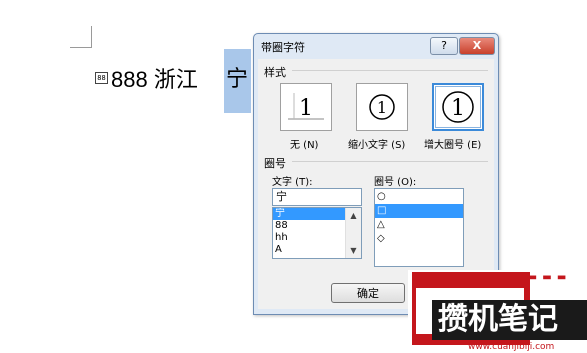 The height and width of the screenshot is (353, 587). What do you see at coordinates (395, 182) in the screenshot?
I see `circle-field-label: 圈号 (O):` at bounding box center [395, 182].